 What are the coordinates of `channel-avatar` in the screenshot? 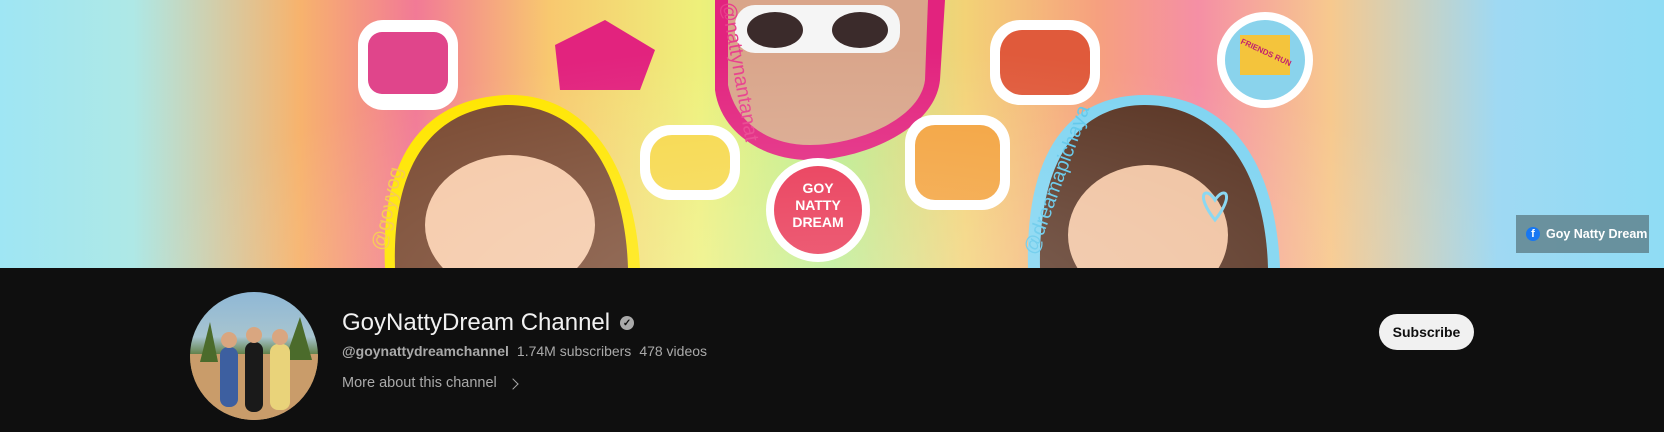 It's located at (254, 356).